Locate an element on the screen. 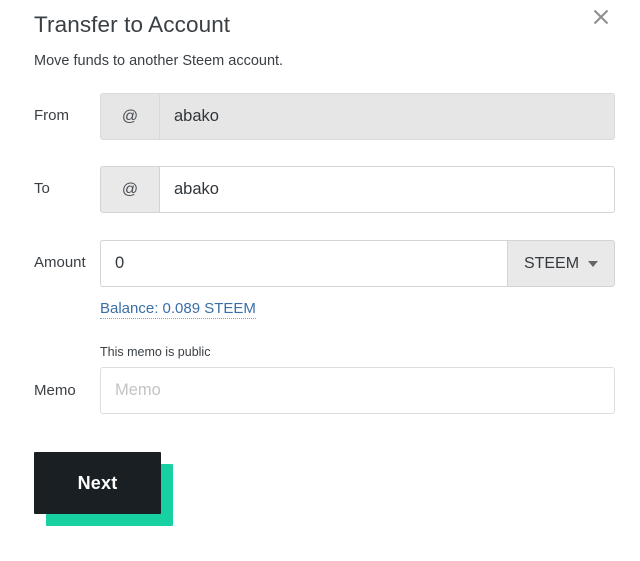 Image resolution: width=640 pixels, height=561 pixels. close-icon is located at coordinates (601, 17).